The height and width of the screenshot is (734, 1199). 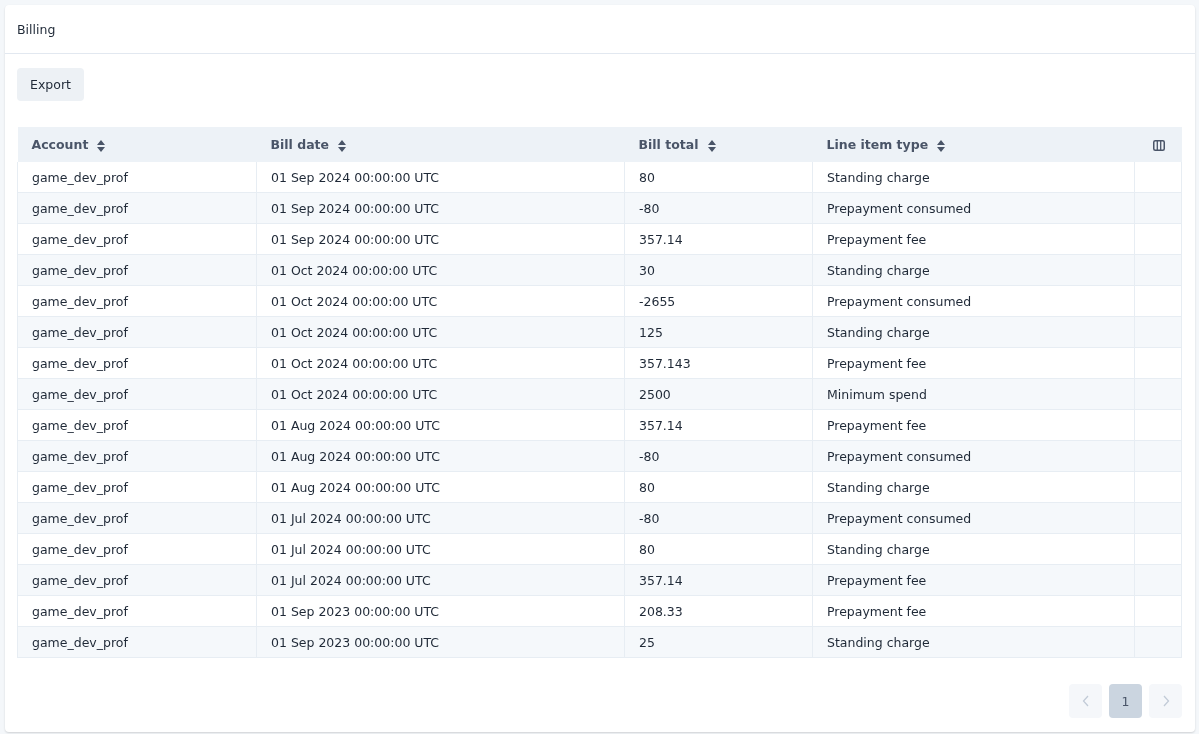 What do you see at coordinates (973, 394) in the screenshot?
I see `table-cell: Minimum spend` at bounding box center [973, 394].